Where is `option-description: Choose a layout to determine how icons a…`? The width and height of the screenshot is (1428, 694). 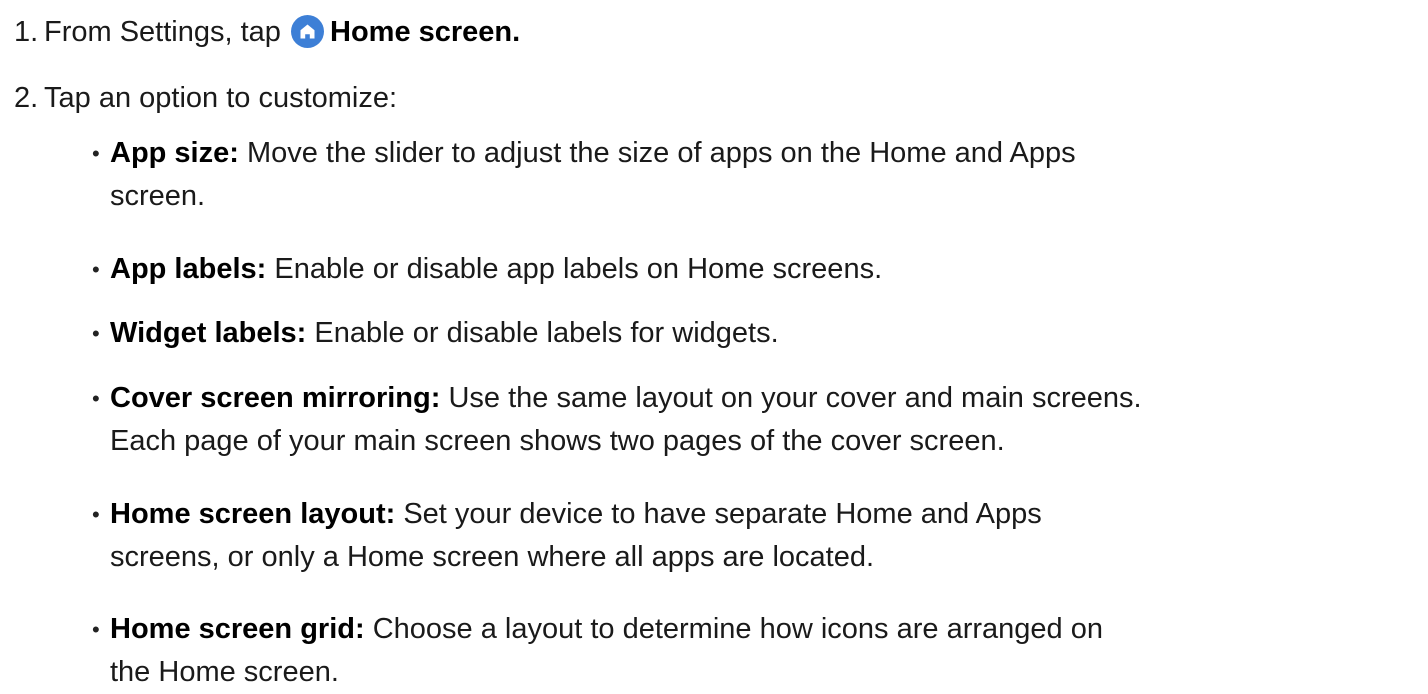 option-description: Choose a layout to determine how icons a… is located at coordinates (733, 629).